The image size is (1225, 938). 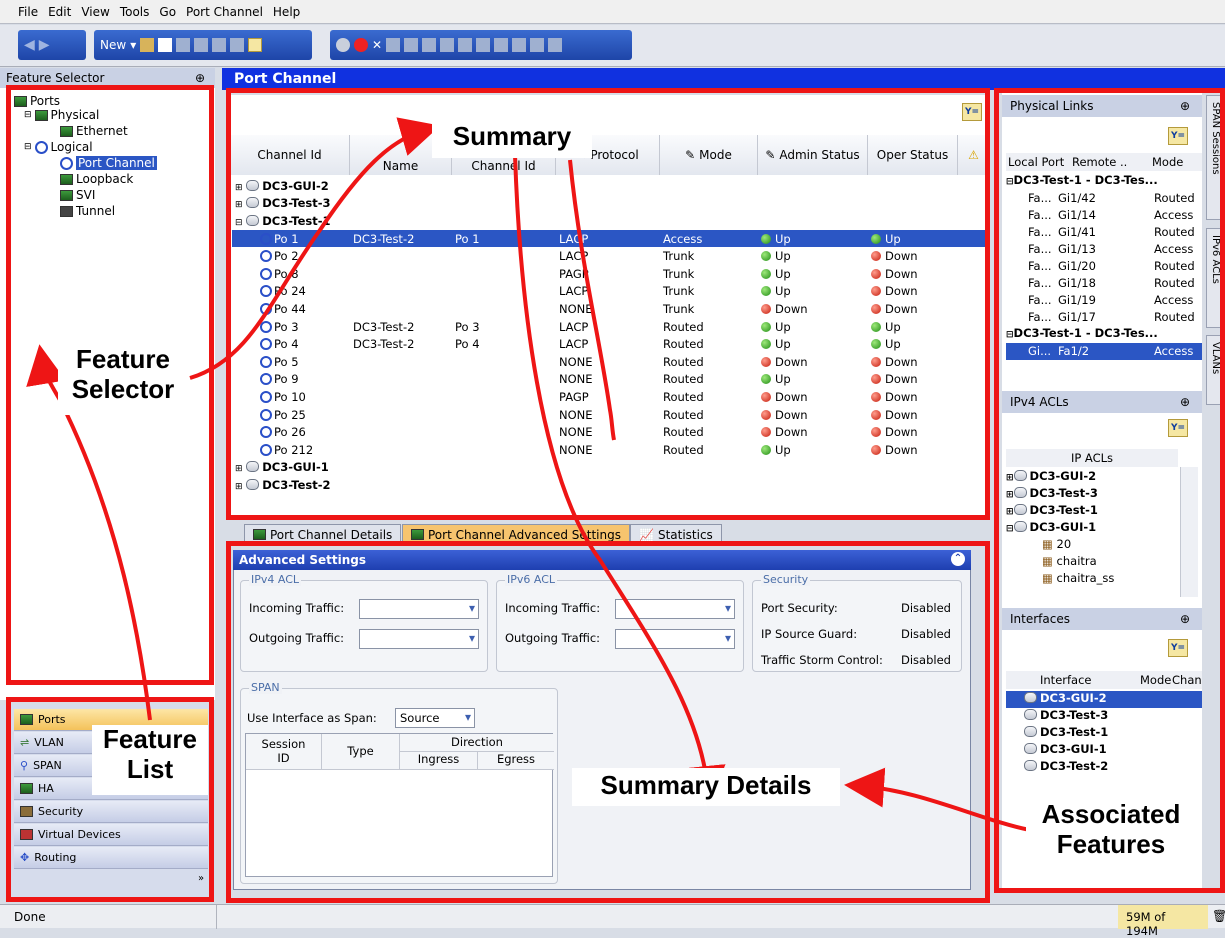 What do you see at coordinates (610, 344) in the screenshot?
I see `table-row: Po 4 DC3-Test-2 Po 4 LACP Routed Up Up` at bounding box center [610, 344].